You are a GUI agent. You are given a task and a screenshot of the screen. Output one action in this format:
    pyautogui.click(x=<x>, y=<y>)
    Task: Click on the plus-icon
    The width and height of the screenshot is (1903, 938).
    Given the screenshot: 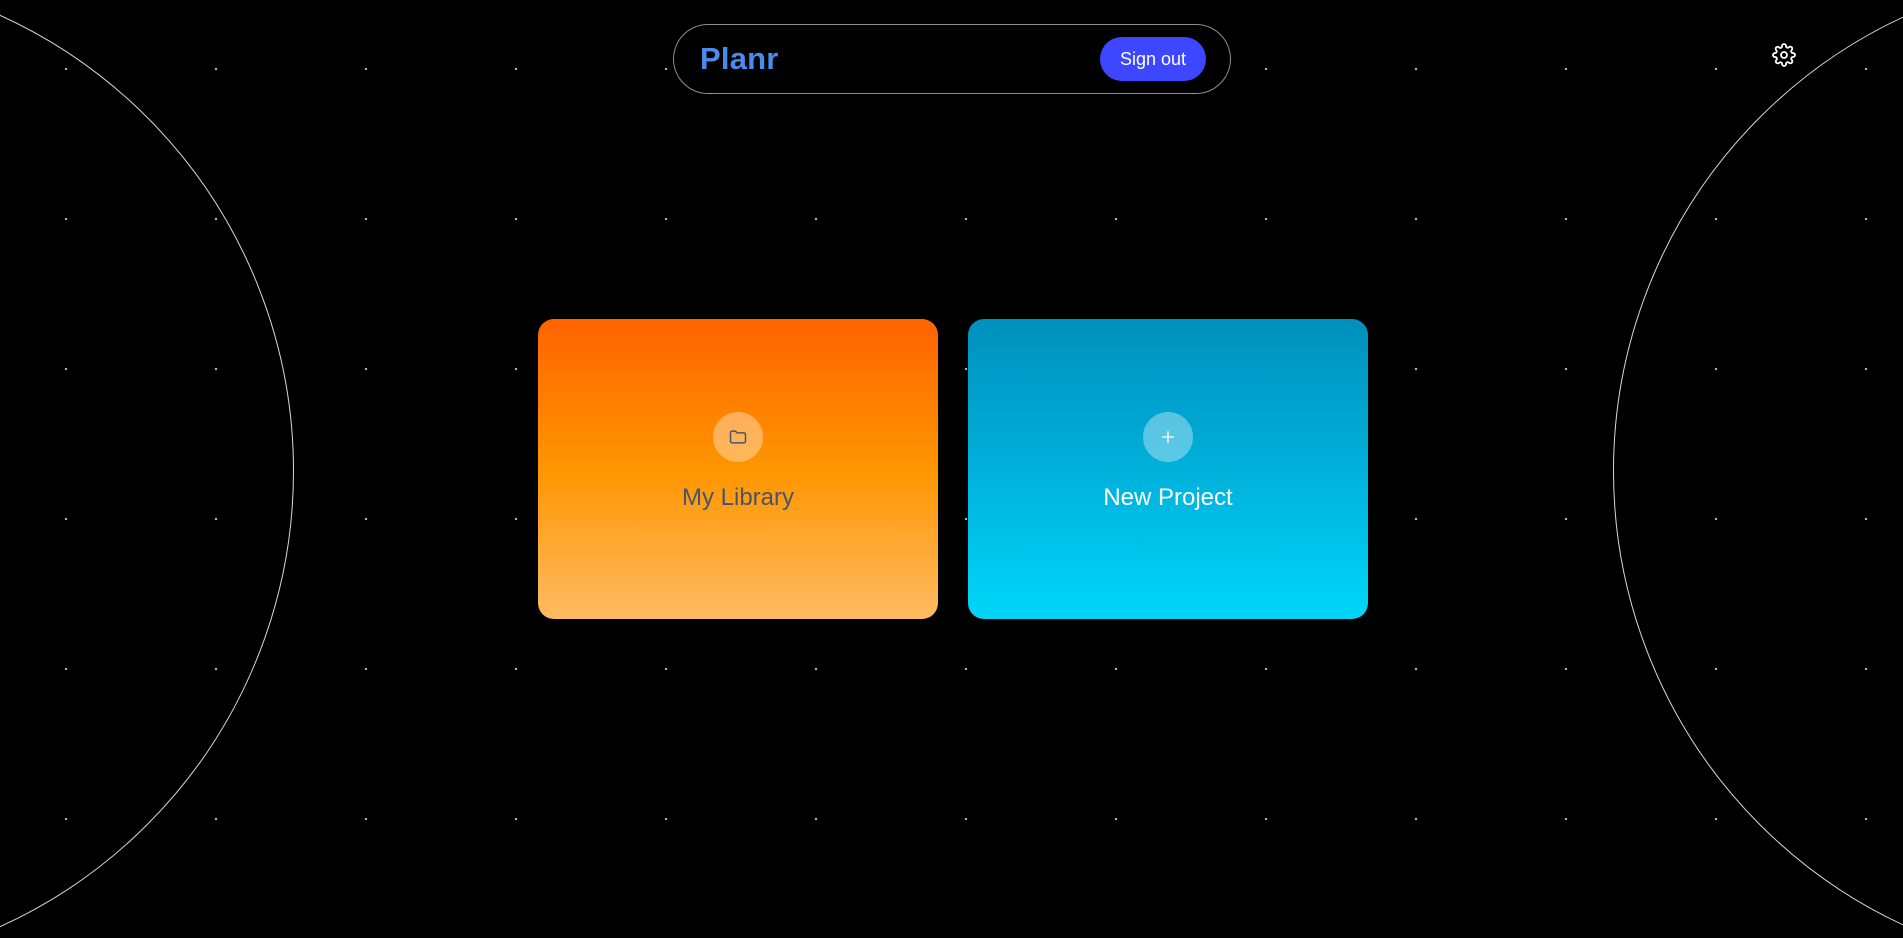 What is the action you would take?
    pyautogui.click(x=1168, y=437)
    